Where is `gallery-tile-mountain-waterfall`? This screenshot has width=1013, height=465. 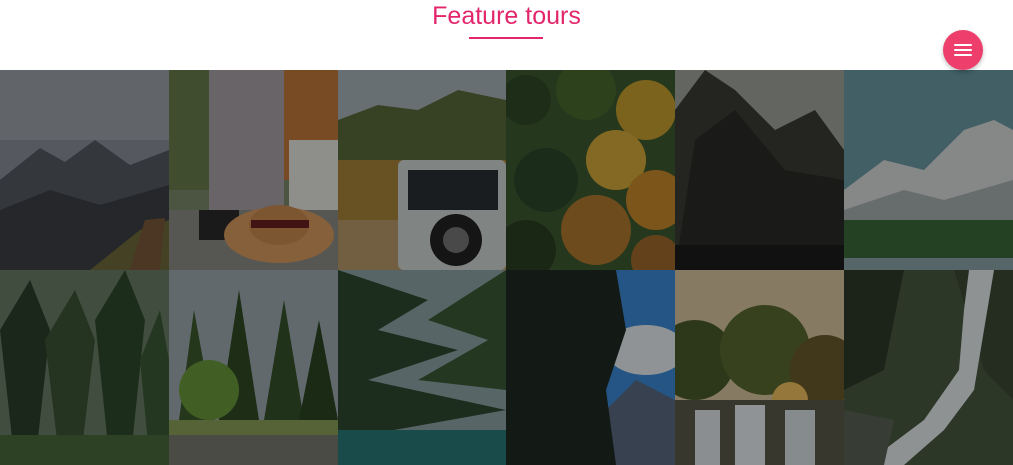
gallery-tile-mountain-waterfall is located at coordinates (928, 367).